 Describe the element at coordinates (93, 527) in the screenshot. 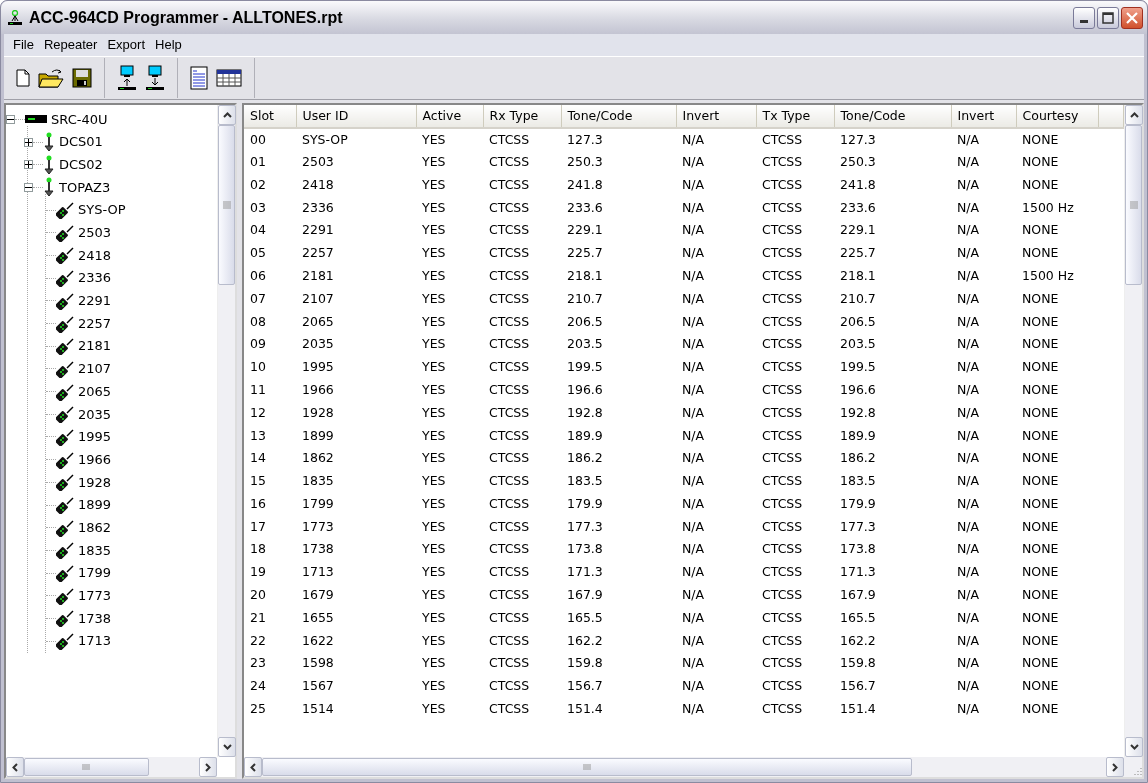

I see `tree-item: 1862` at that location.